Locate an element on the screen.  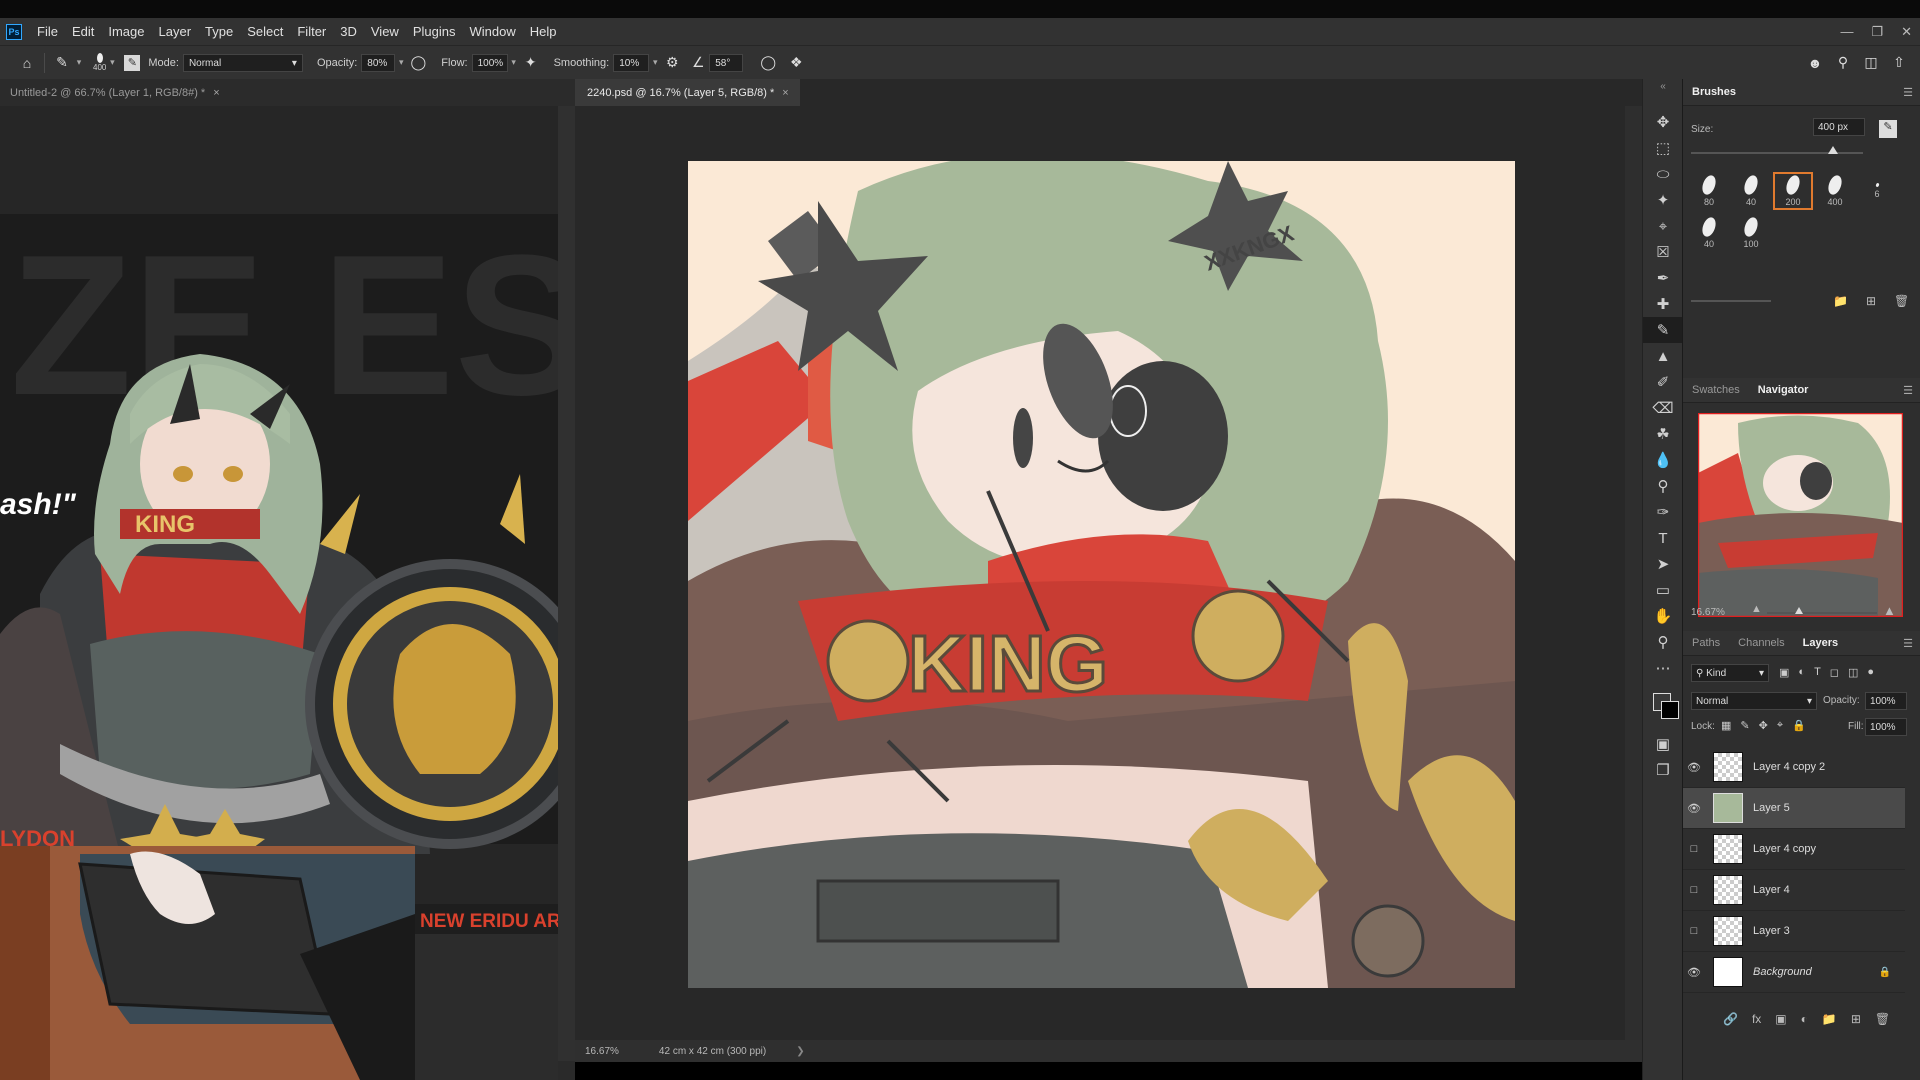
layer-row: □ Layer 4 is located at coordinates (1794, 890).